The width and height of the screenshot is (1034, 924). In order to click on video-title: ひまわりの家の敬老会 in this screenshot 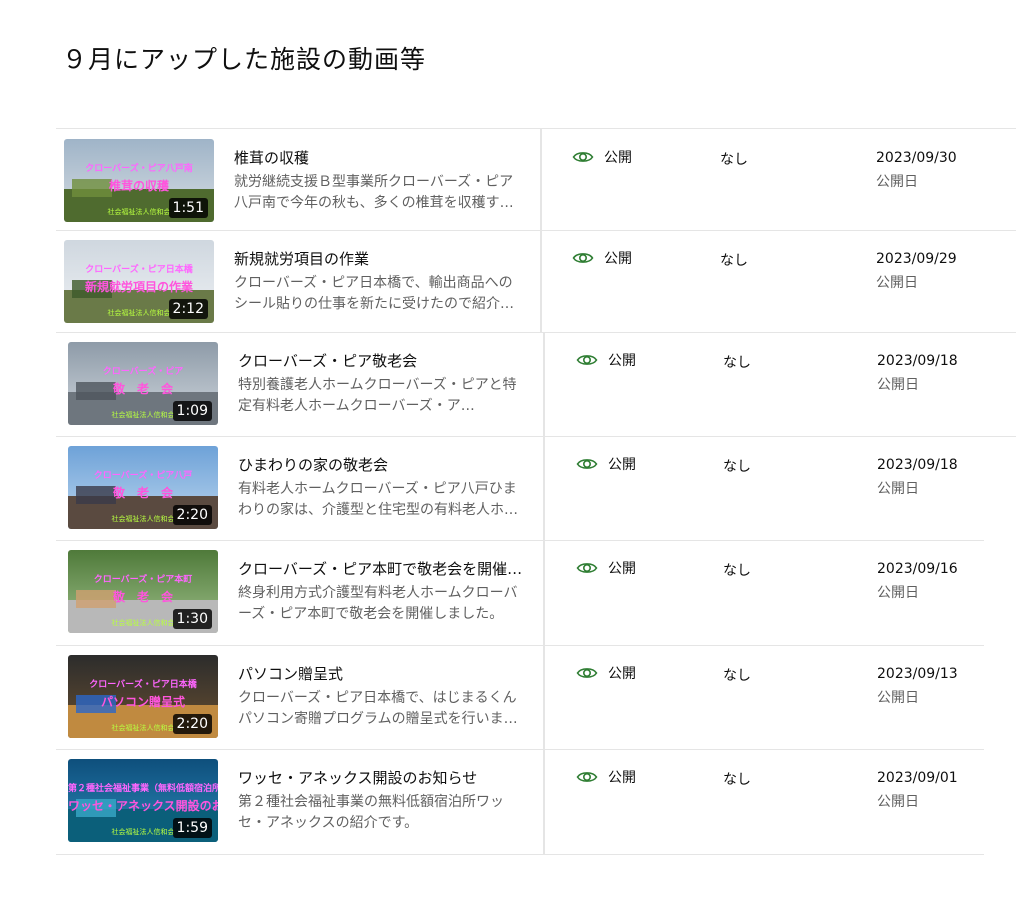, I will do `click(383, 465)`.